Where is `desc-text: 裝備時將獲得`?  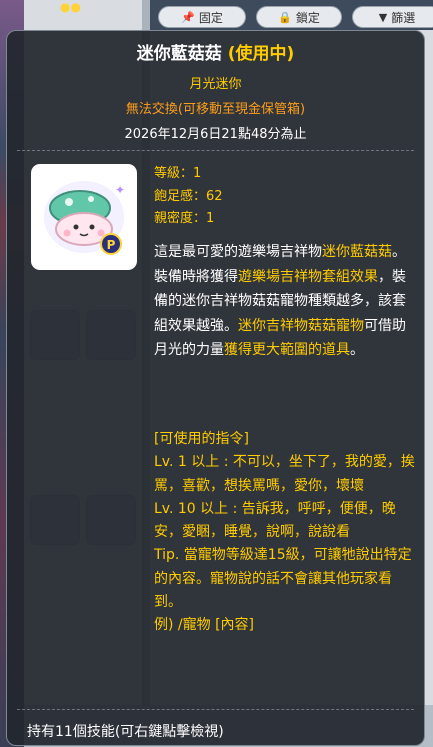
desc-text: 裝備時將獲得 is located at coordinates (196, 276).